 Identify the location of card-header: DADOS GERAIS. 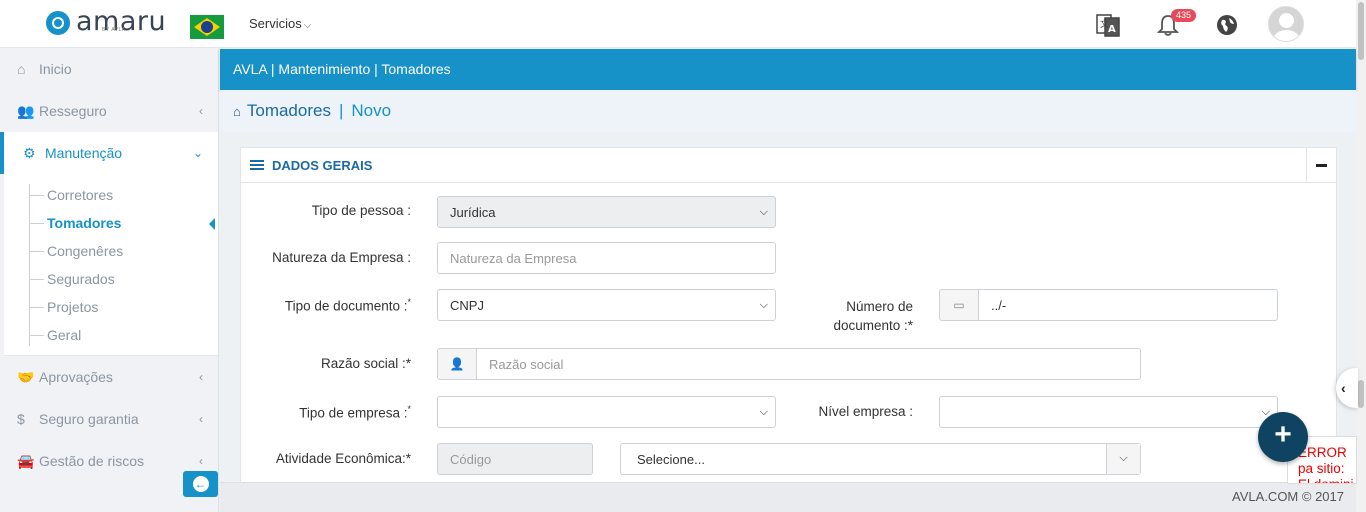
(788, 165).